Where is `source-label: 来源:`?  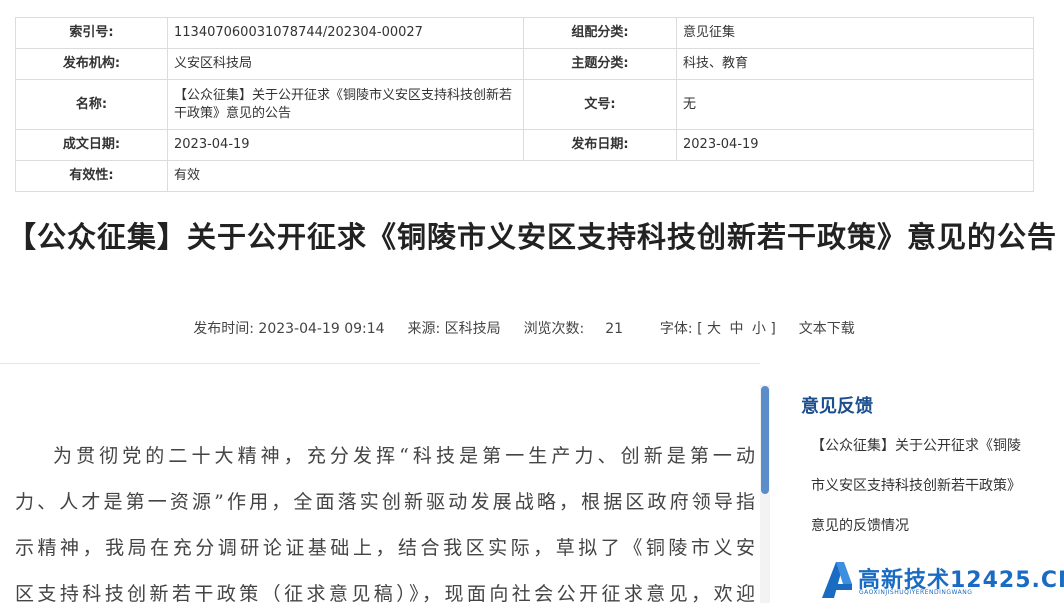
source-label: 来源: is located at coordinates (424, 329).